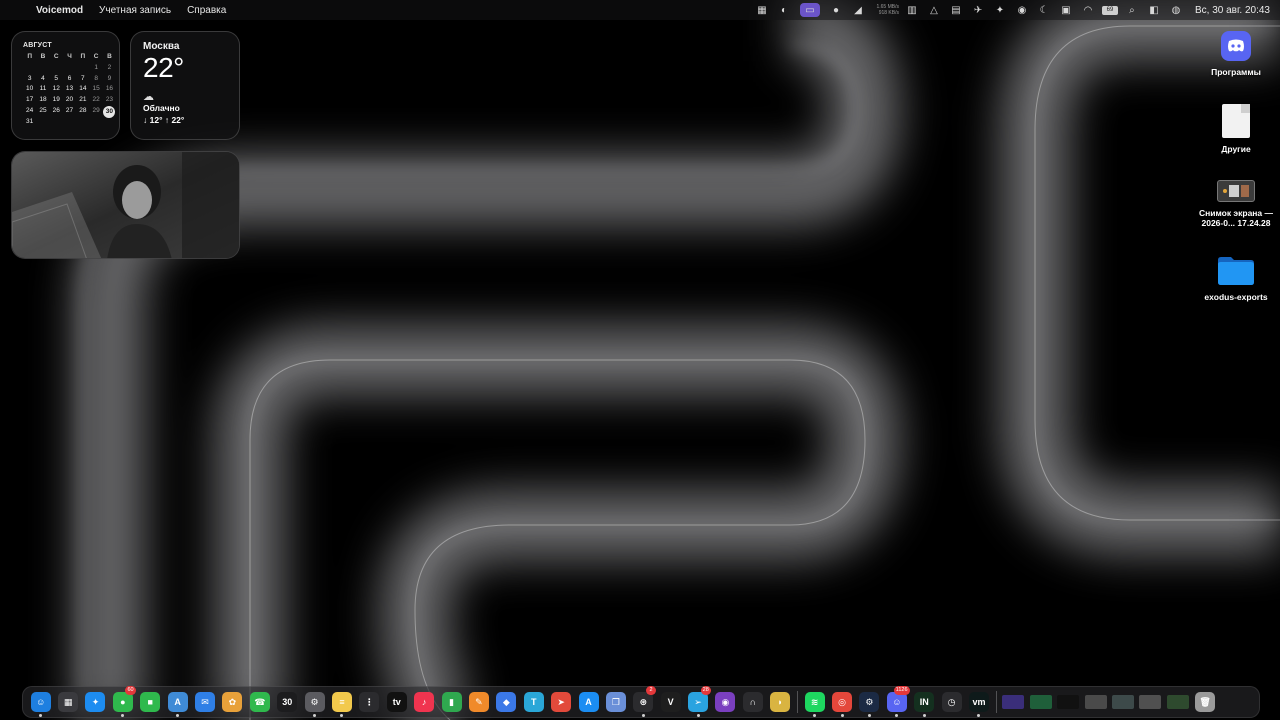 This screenshot has height=720, width=1280. I want to click on tor-icon: ◉, so click(725, 702).